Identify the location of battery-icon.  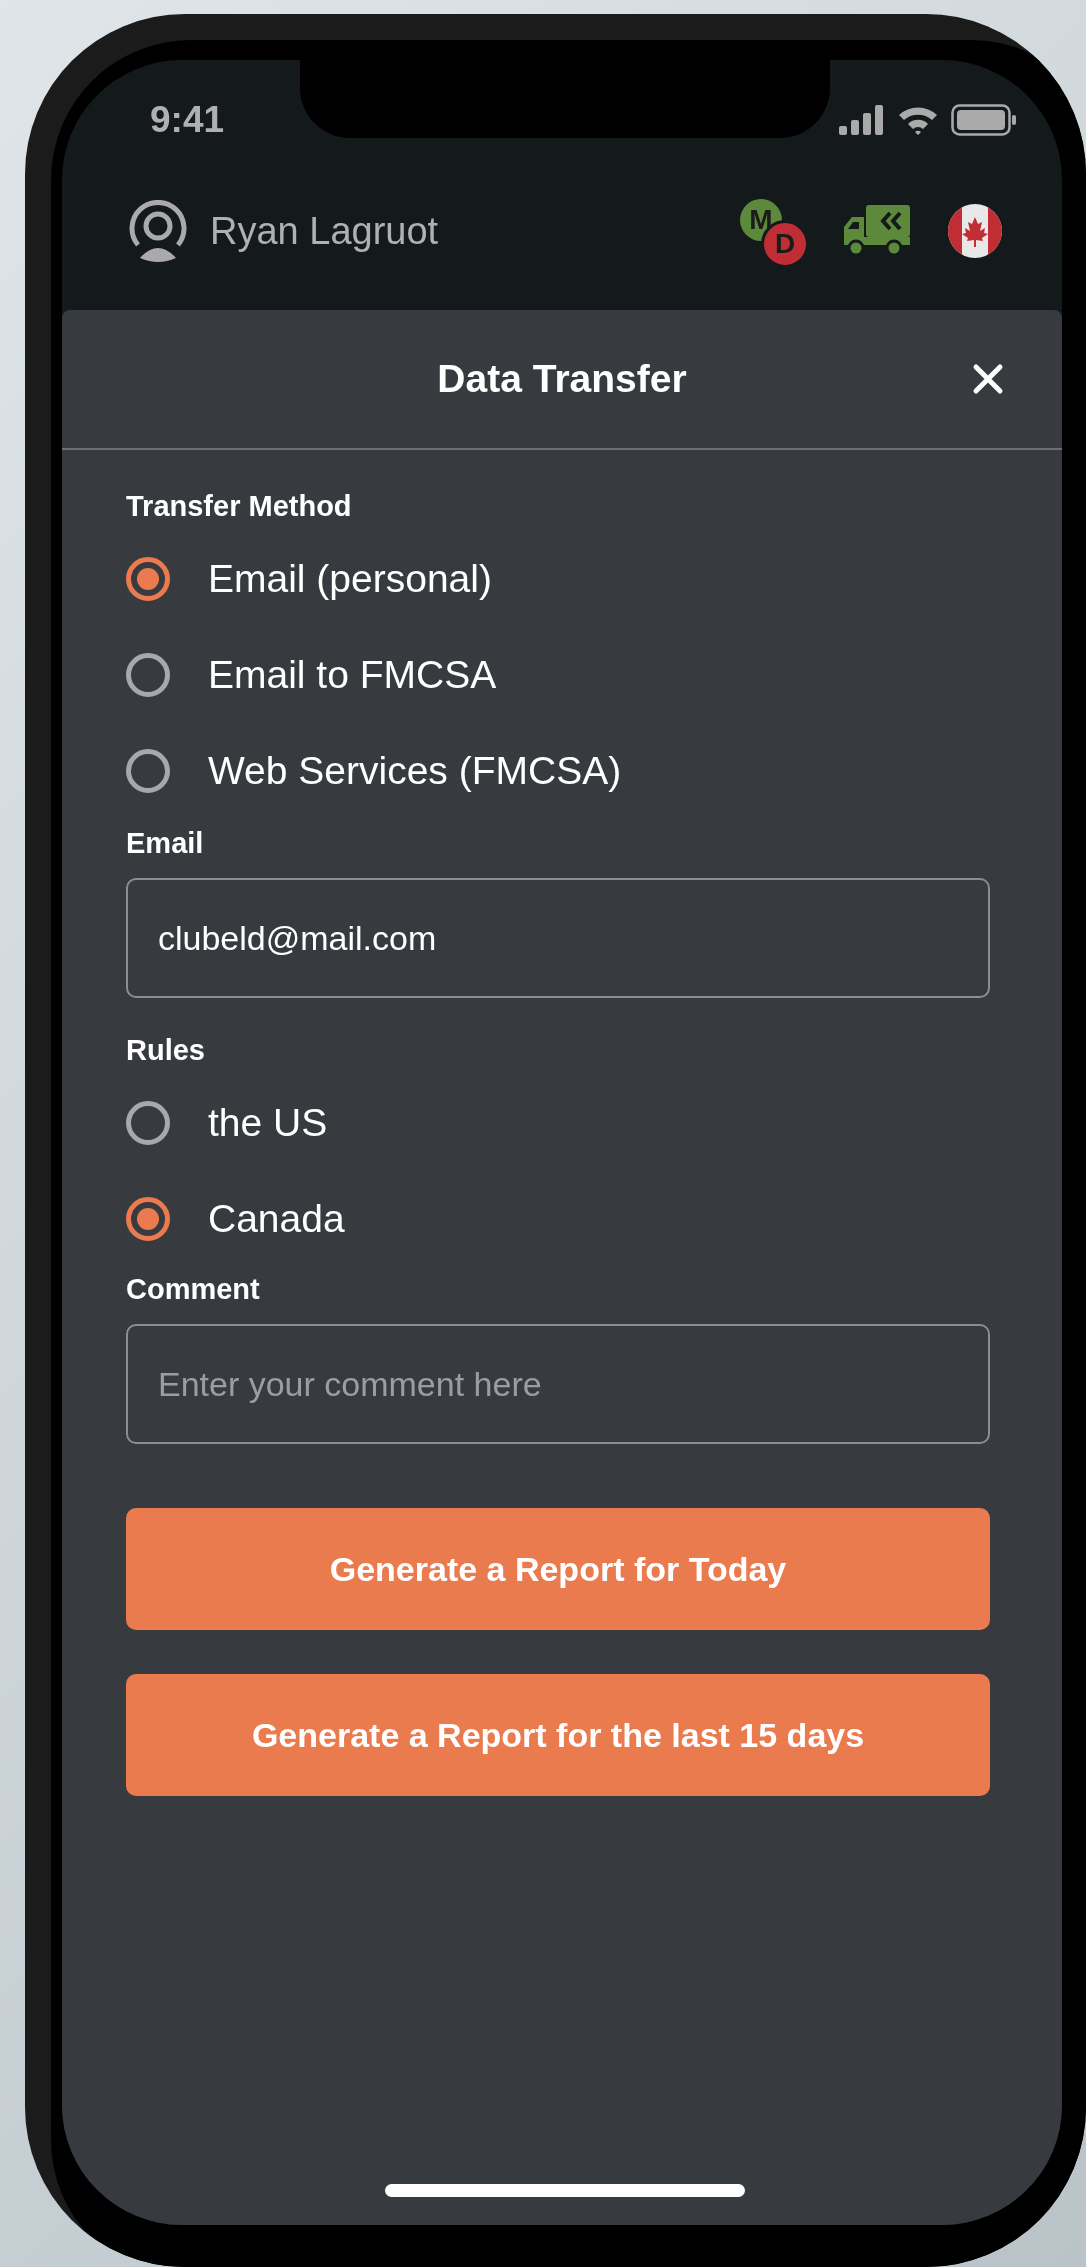
(984, 120).